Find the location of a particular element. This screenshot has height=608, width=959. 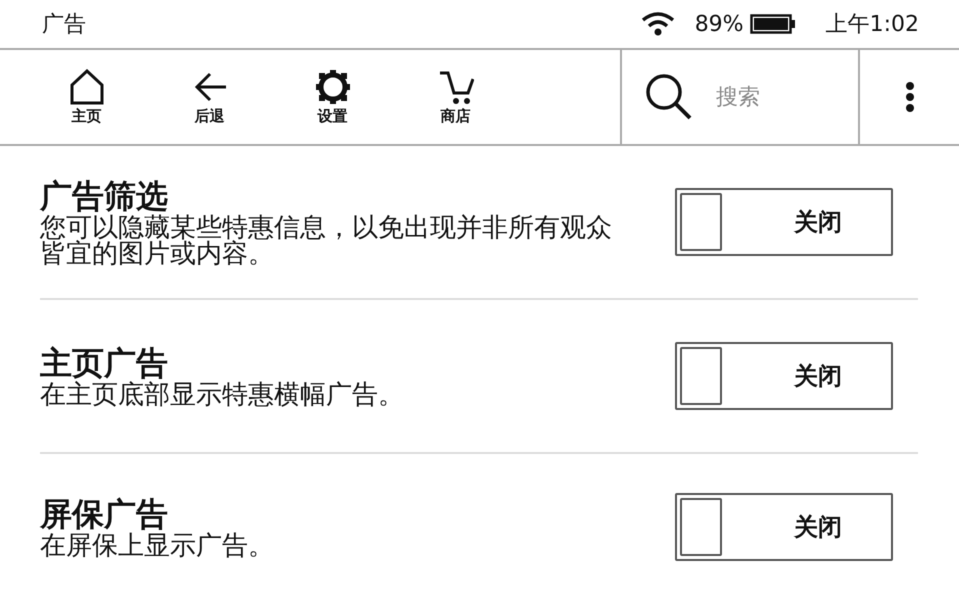

home-icon is located at coordinates (86, 86).